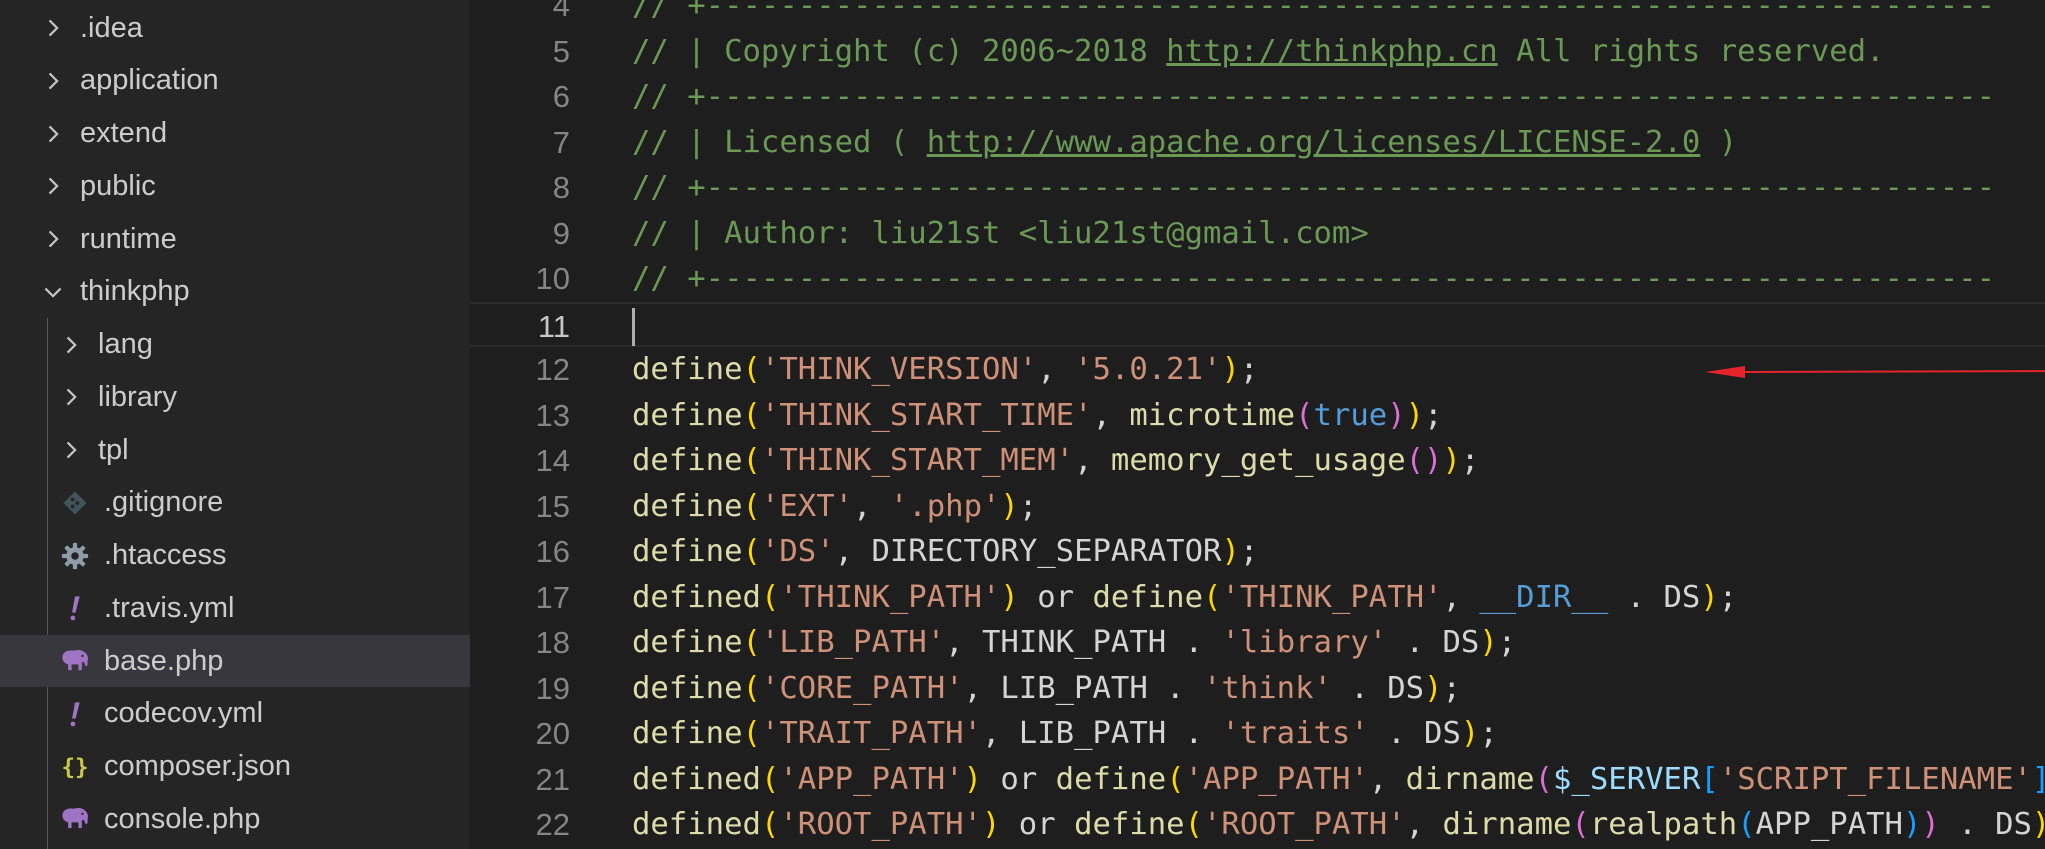  Describe the element at coordinates (552, 506) in the screenshot. I see `line-number: 15` at that location.